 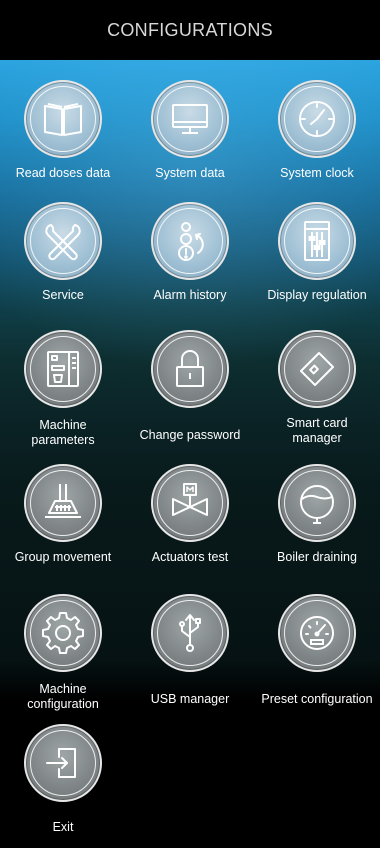 I want to click on tile-label: USB manager, so click(x=190, y=699).